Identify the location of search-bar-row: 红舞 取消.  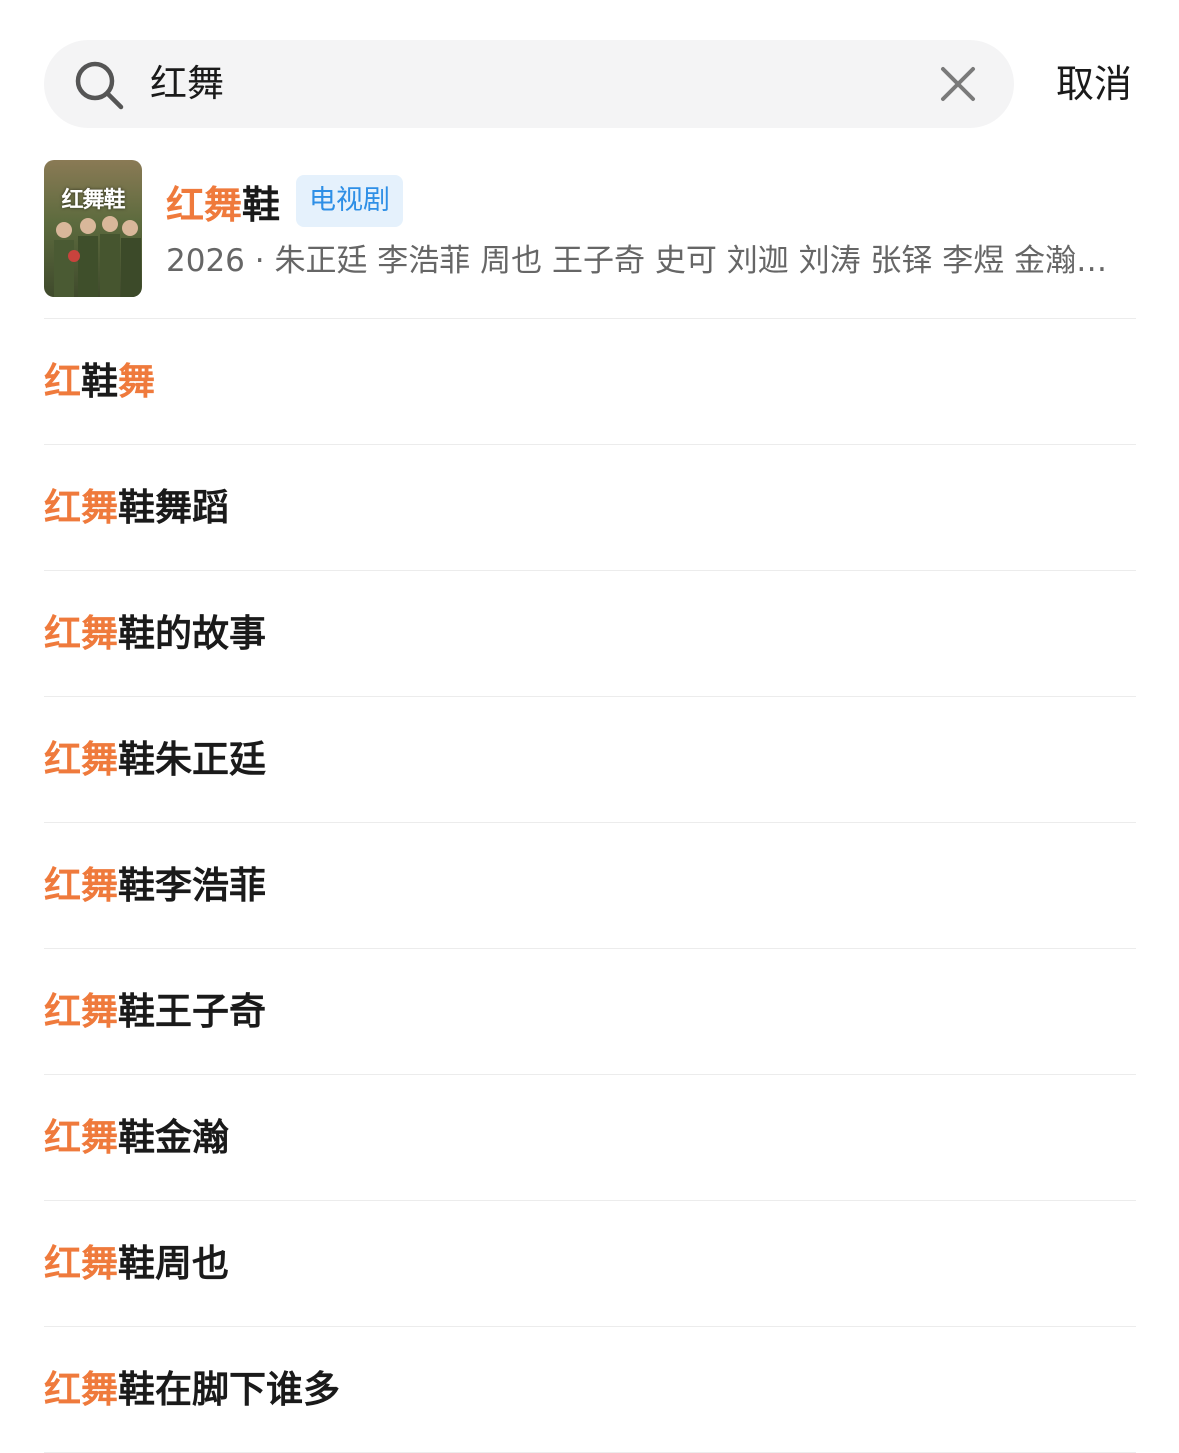
(611, 84).